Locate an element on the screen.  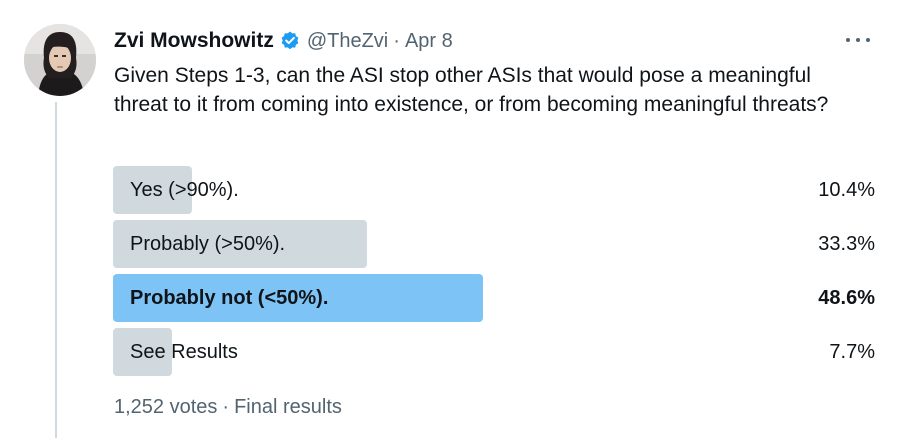
tweet-header: Zvi Mowshowitz @TheZvi · Apr 8 is located at coordinates (283, 41).